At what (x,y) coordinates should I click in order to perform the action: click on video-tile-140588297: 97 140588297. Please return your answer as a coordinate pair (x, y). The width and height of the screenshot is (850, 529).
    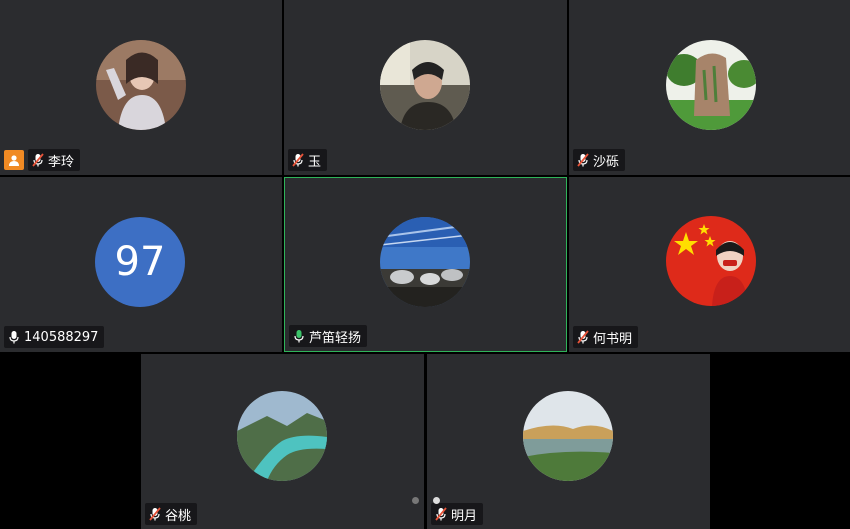
    Looking at the image, I should click on (141, 264).